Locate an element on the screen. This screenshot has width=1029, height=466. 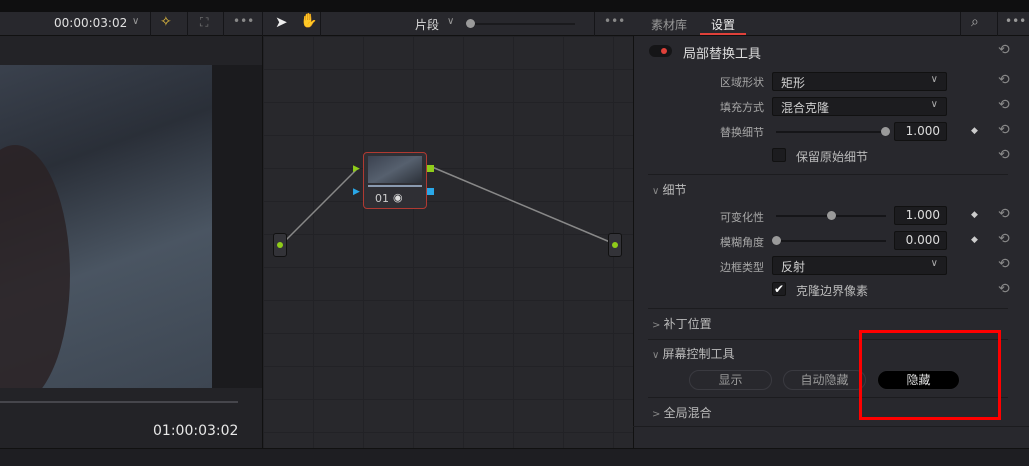
screen-controls-header: ∨ 屏幕控制工具 is located at coordinates (693, 353).